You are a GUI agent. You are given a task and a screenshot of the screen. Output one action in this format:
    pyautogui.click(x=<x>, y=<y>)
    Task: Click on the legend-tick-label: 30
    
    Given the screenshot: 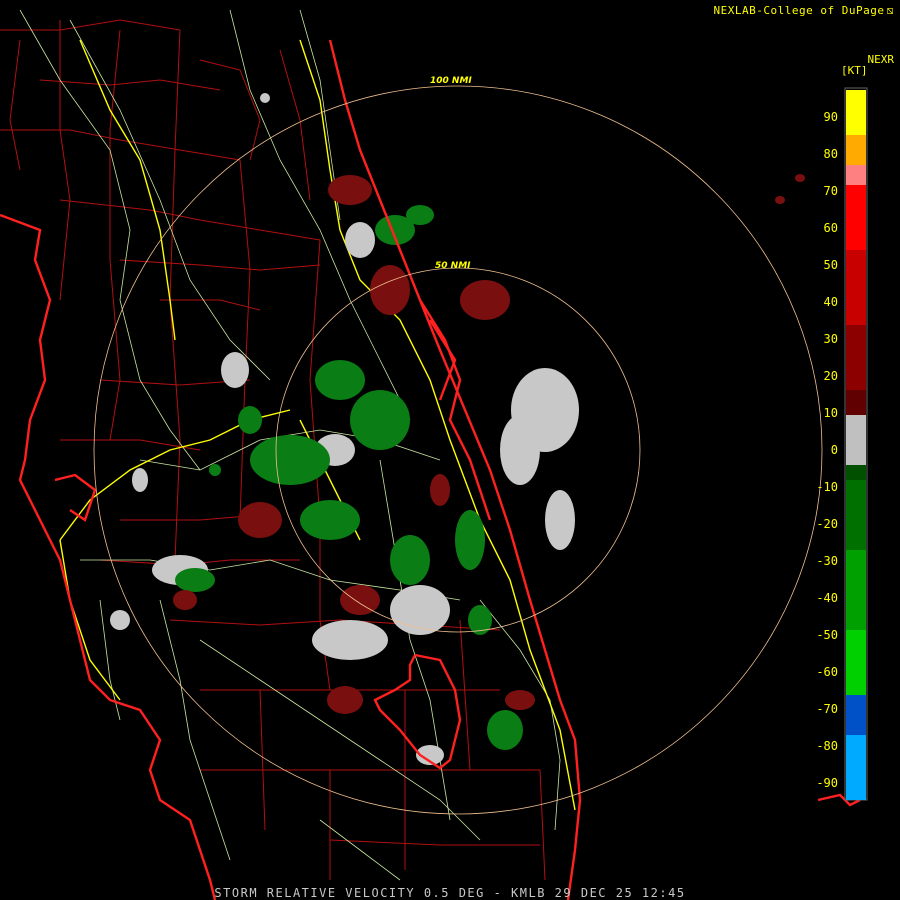 What is the action you would take?
    pyautogui.click(x=830, y=339)
    